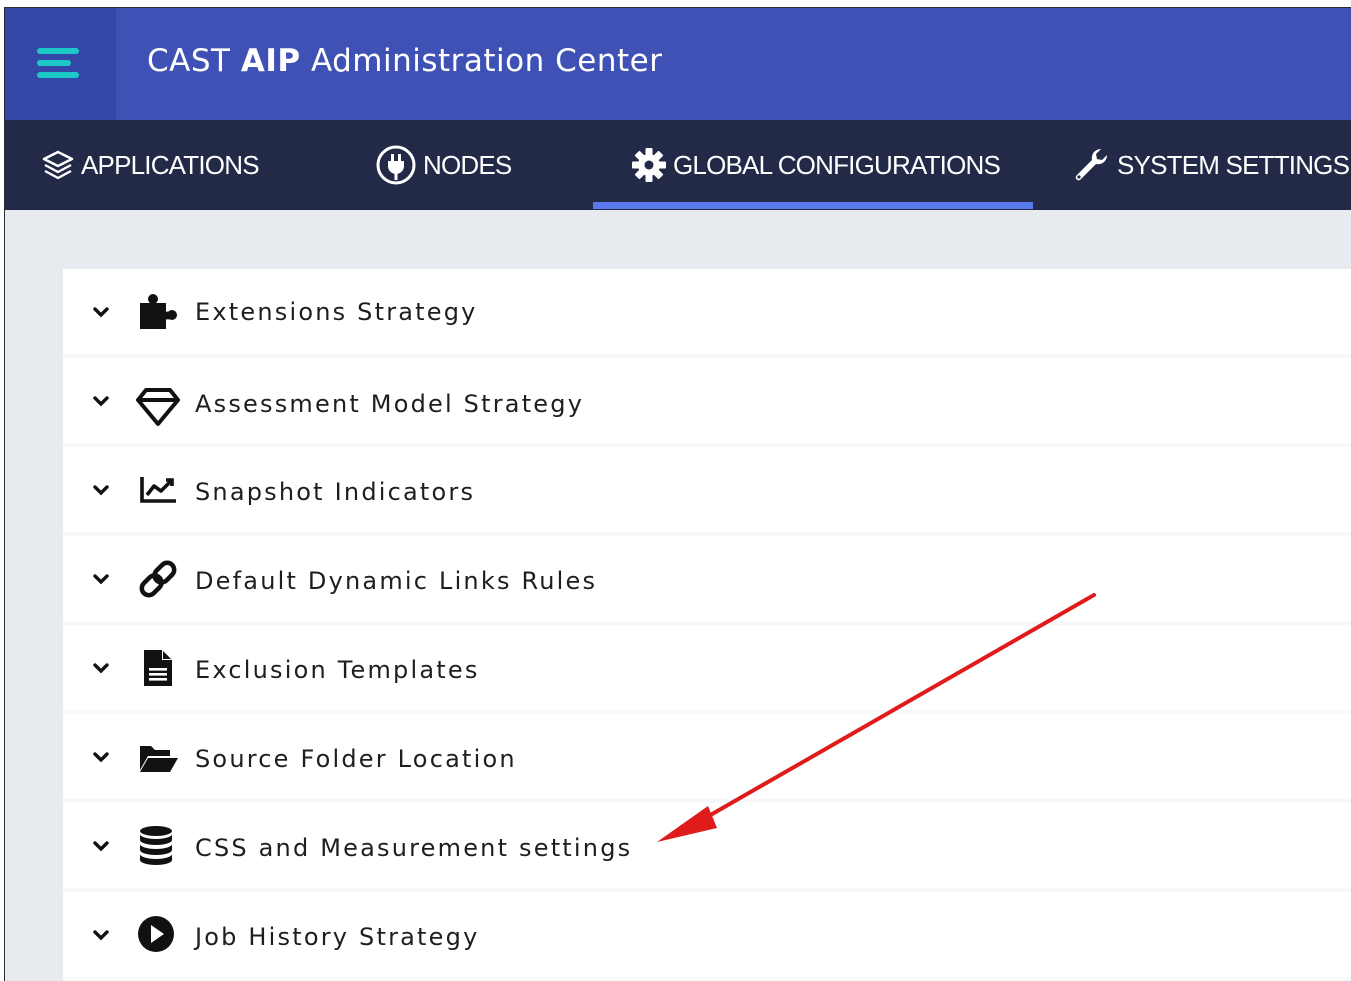 The width and height of the screenshot is (1351, 981). Describe the element at coordinates (158, 311) in the screenshot. I see `puzzle-piece-icon` at that location.